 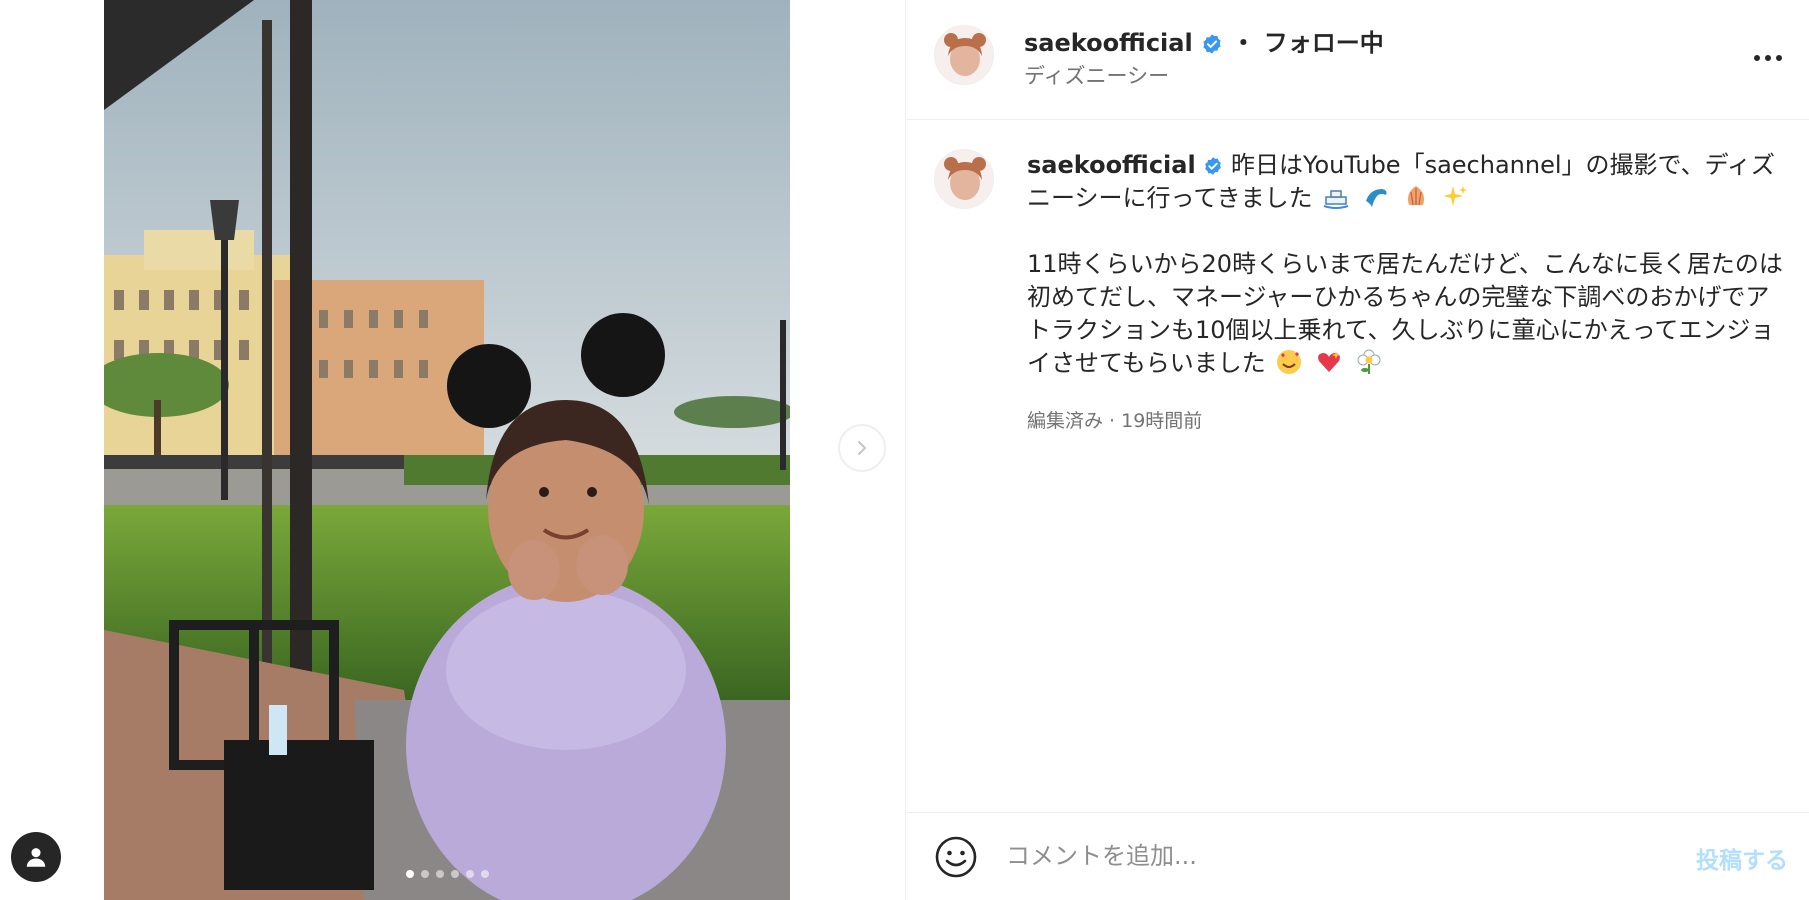 What do you see at coordinates (1111, 165) in the screenshot?
I see `caption-username: saekoofficial` at bounding box center [1111, 165].